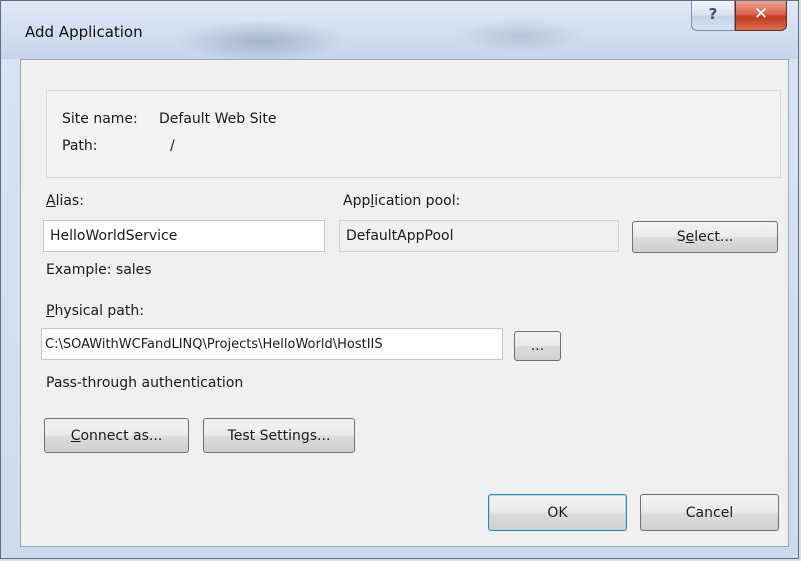  I want to click on help-icon: ?, so click(713, 14).